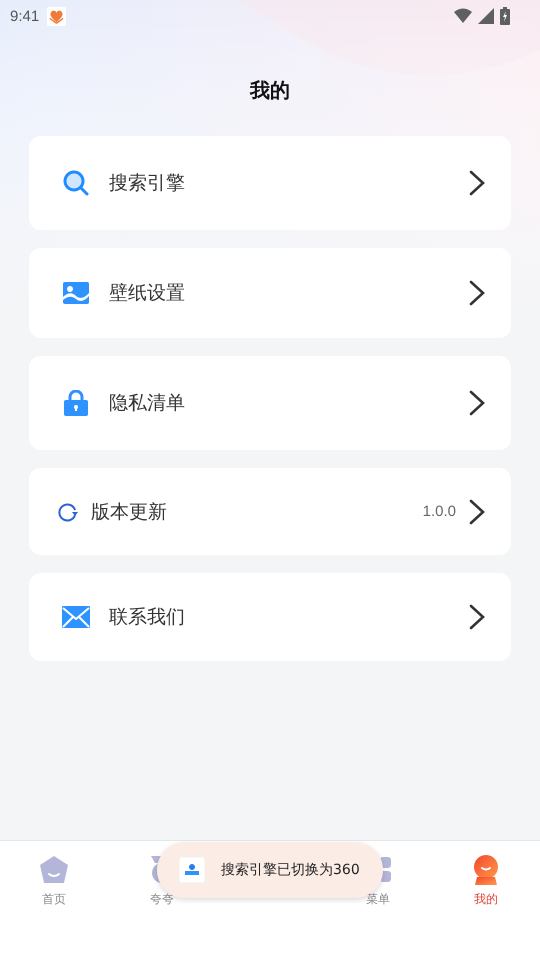 The height and width of the screenshot is (960, 540). I want to click on lock-icon, so click(76, 403).